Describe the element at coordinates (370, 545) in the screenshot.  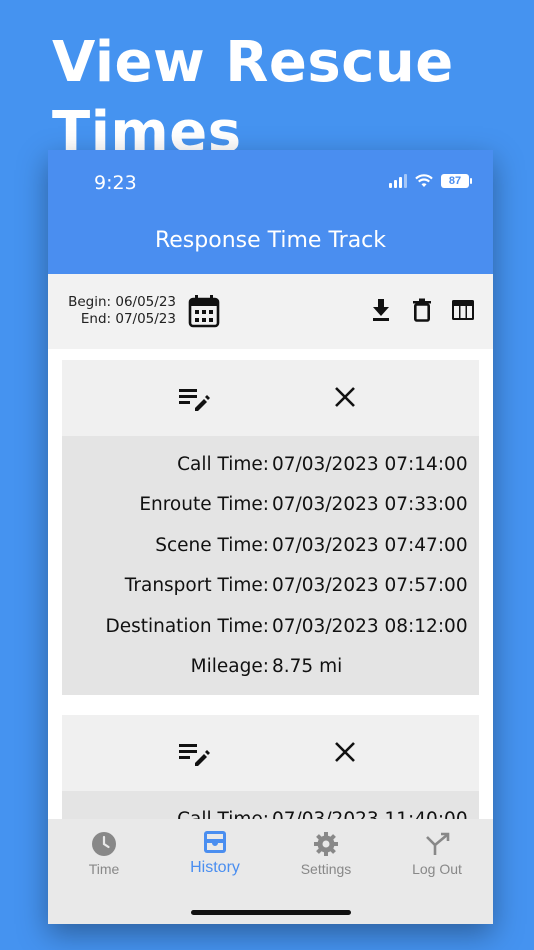
I see `row-value: 07/03/2023 07:47:00` at that location.